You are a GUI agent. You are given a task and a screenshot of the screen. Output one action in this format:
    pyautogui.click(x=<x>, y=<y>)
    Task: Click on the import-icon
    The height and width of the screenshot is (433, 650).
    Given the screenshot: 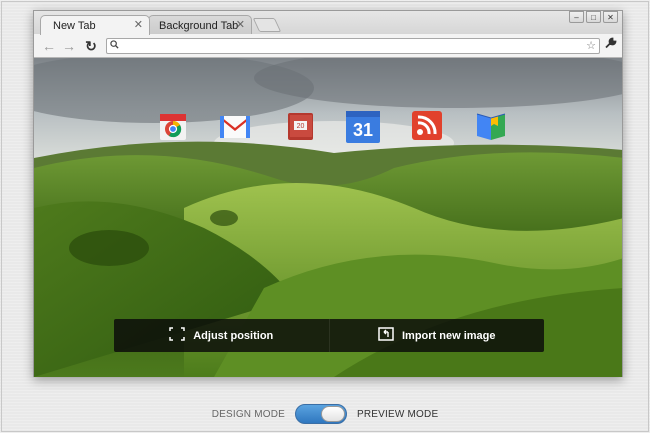 What is the action you would take?
    pyautogui.click(x=386, y=335)
    